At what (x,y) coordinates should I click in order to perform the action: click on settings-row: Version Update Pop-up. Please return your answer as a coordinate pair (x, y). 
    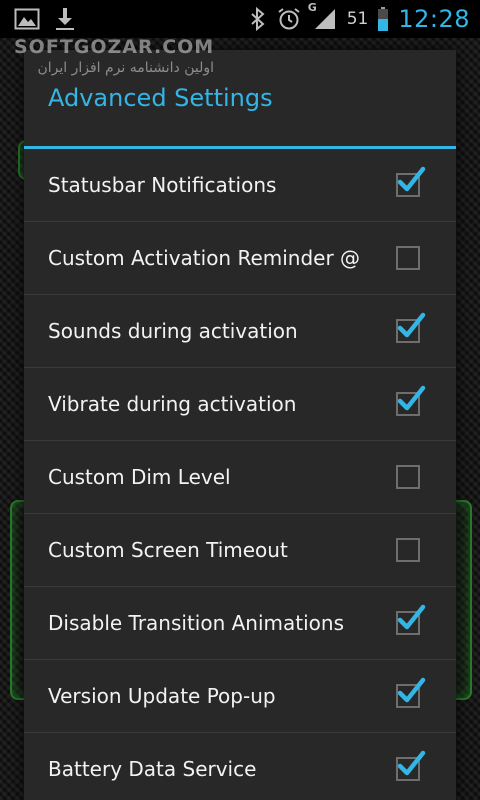
    Looking at the image, I should click on (240, 696).